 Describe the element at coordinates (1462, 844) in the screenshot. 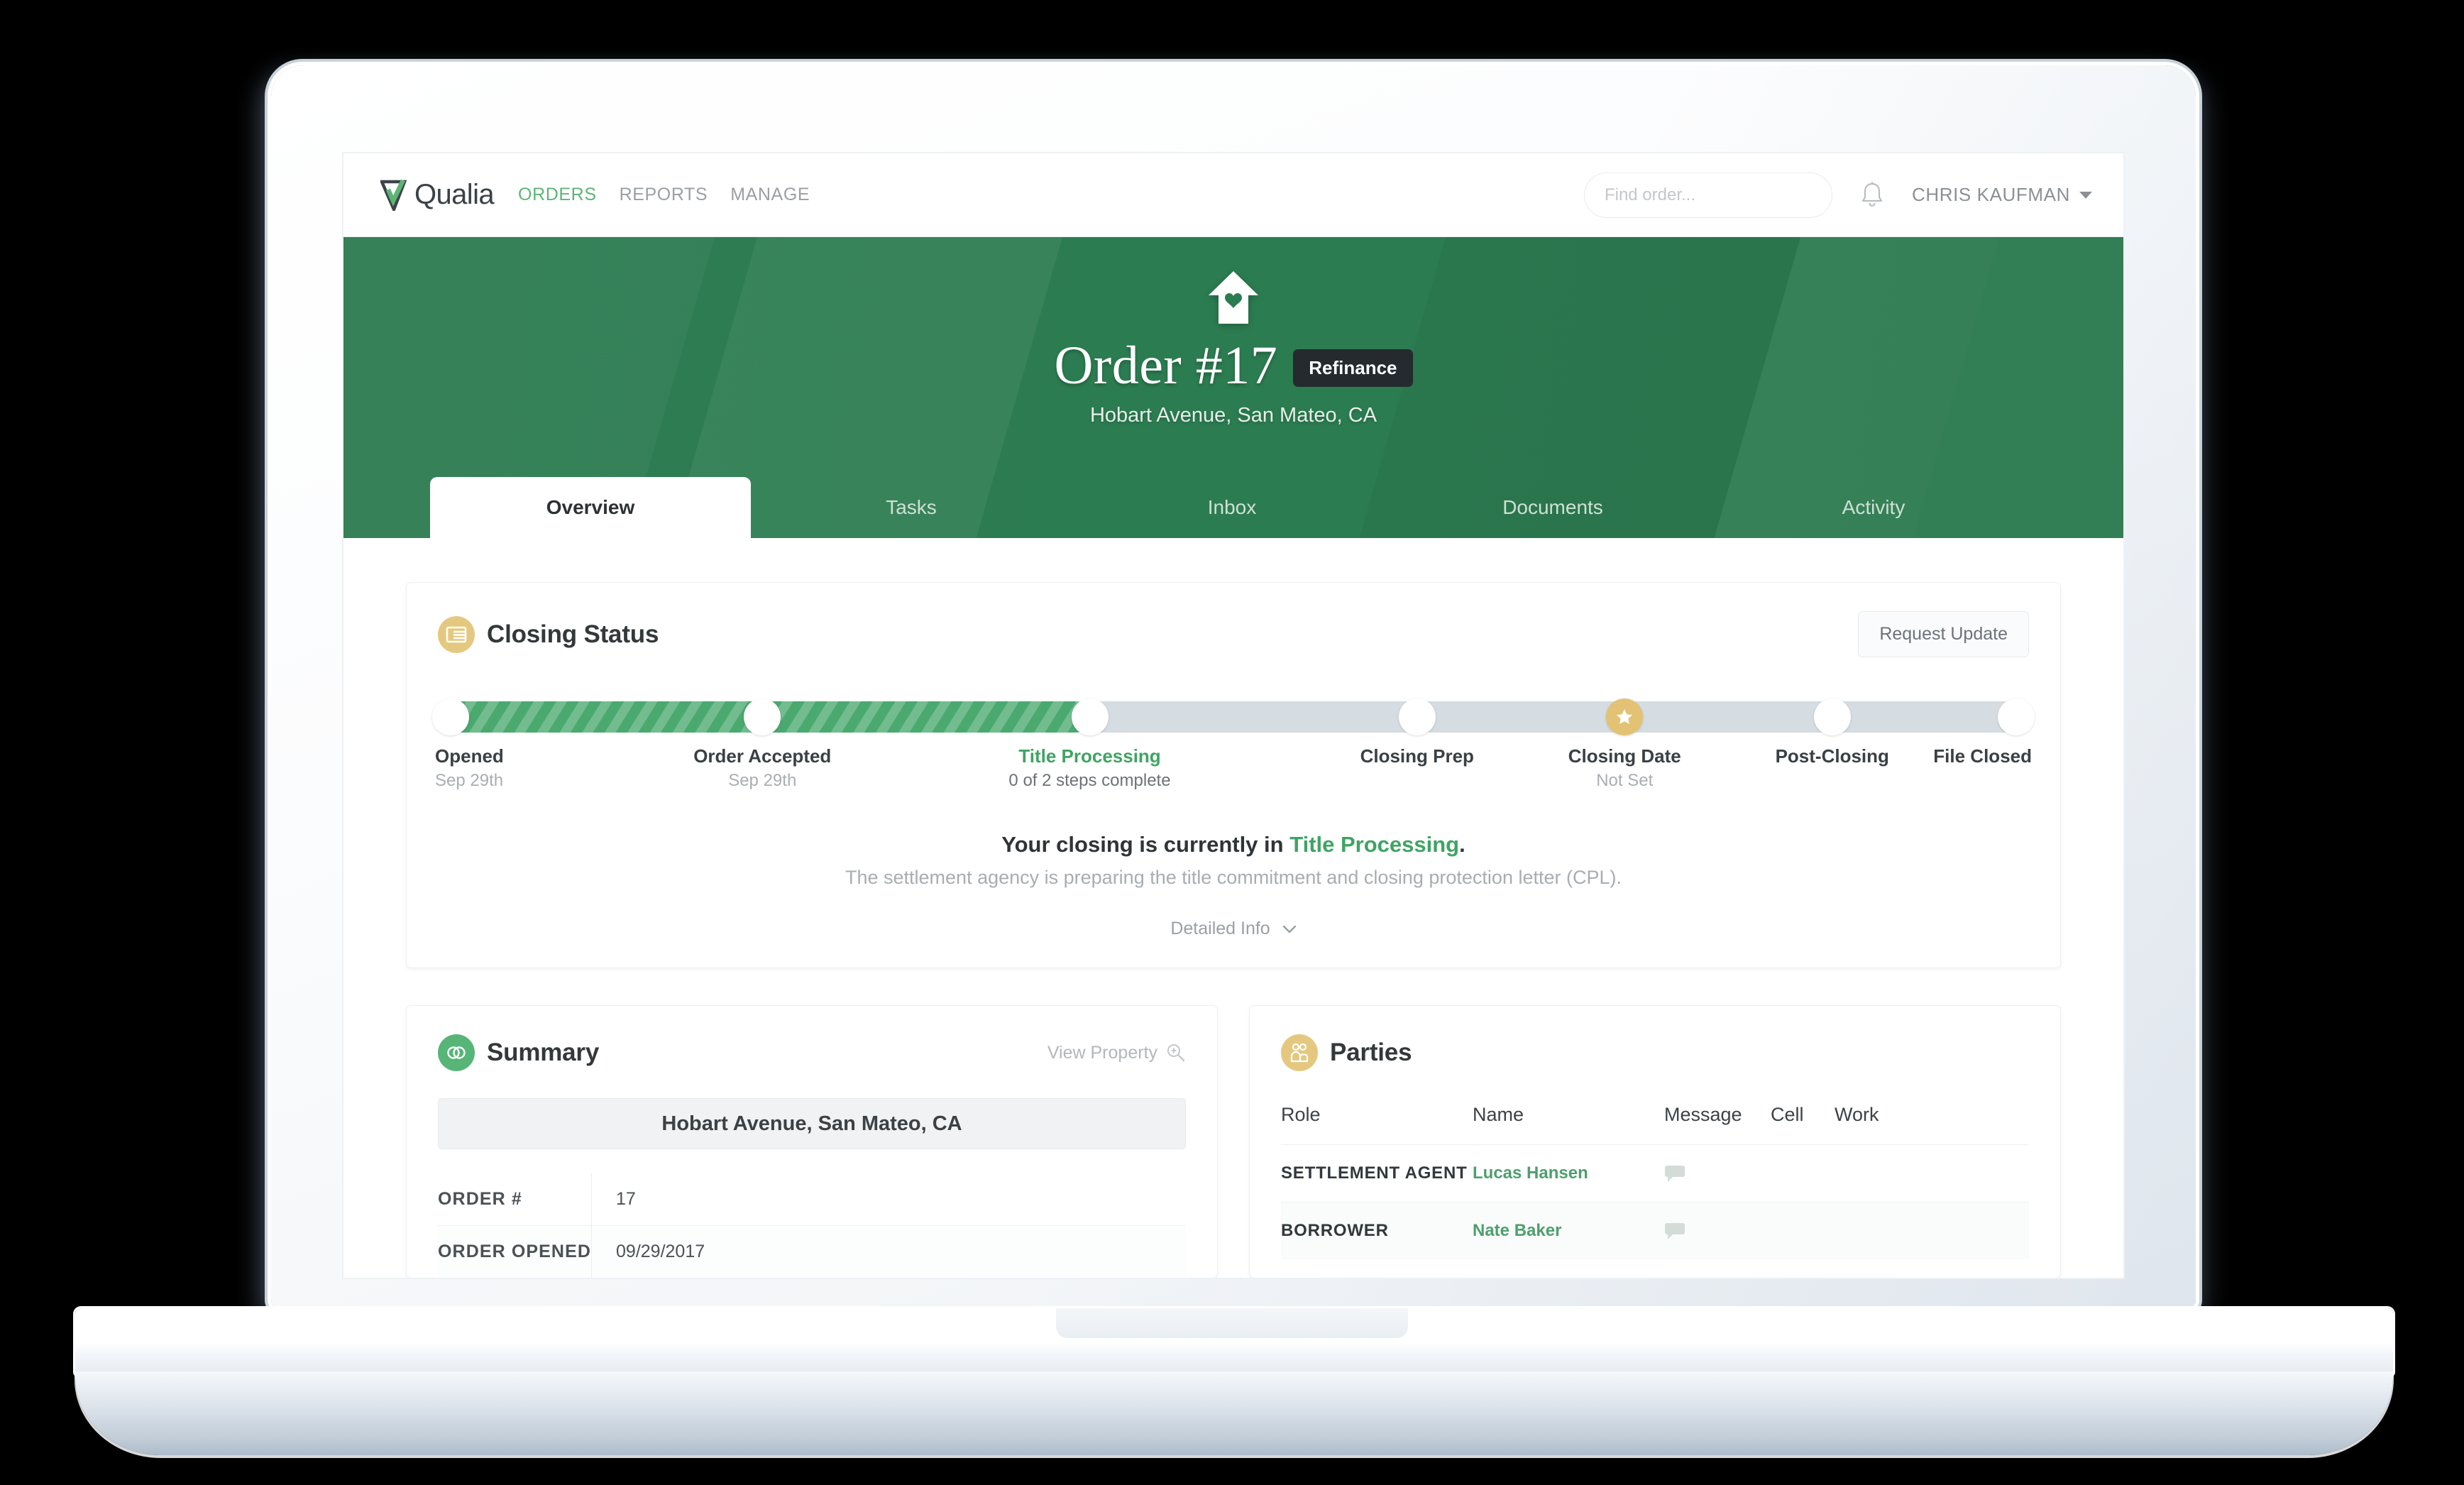

I see `status-suffix: .` at that location.